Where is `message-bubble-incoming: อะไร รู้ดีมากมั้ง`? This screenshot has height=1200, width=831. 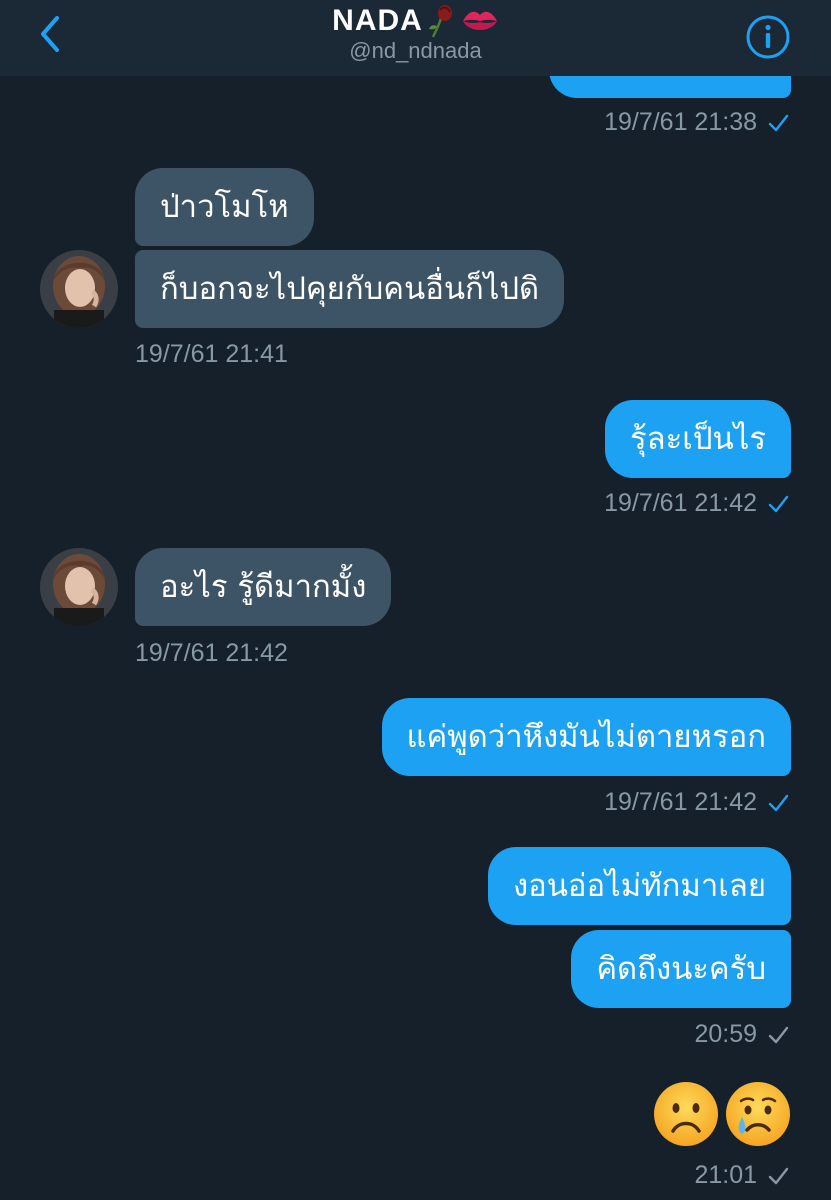
message-bubble-incoming: อะไร รู้ดีมากมั้ง is located at coordinates (263, 587).